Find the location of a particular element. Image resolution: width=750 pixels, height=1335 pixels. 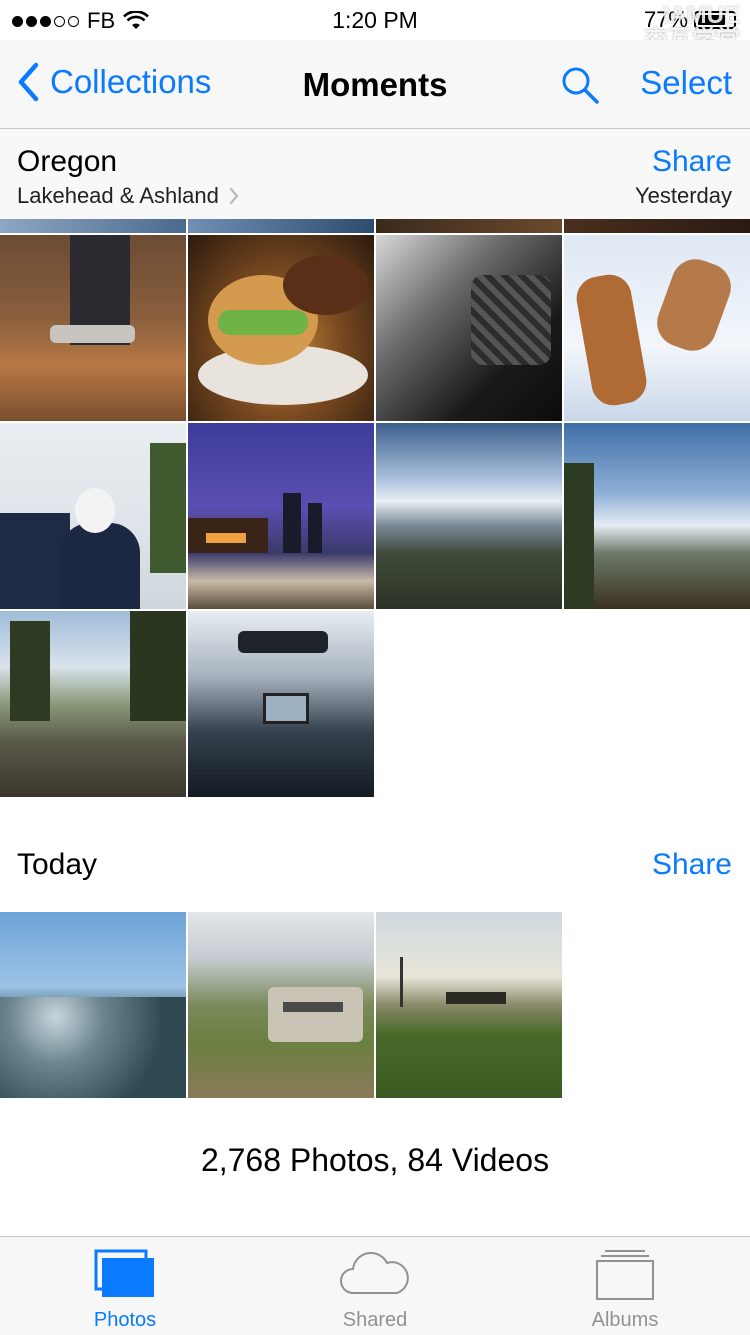

scrolled-photo-strip is located at coordinates (375, 226).